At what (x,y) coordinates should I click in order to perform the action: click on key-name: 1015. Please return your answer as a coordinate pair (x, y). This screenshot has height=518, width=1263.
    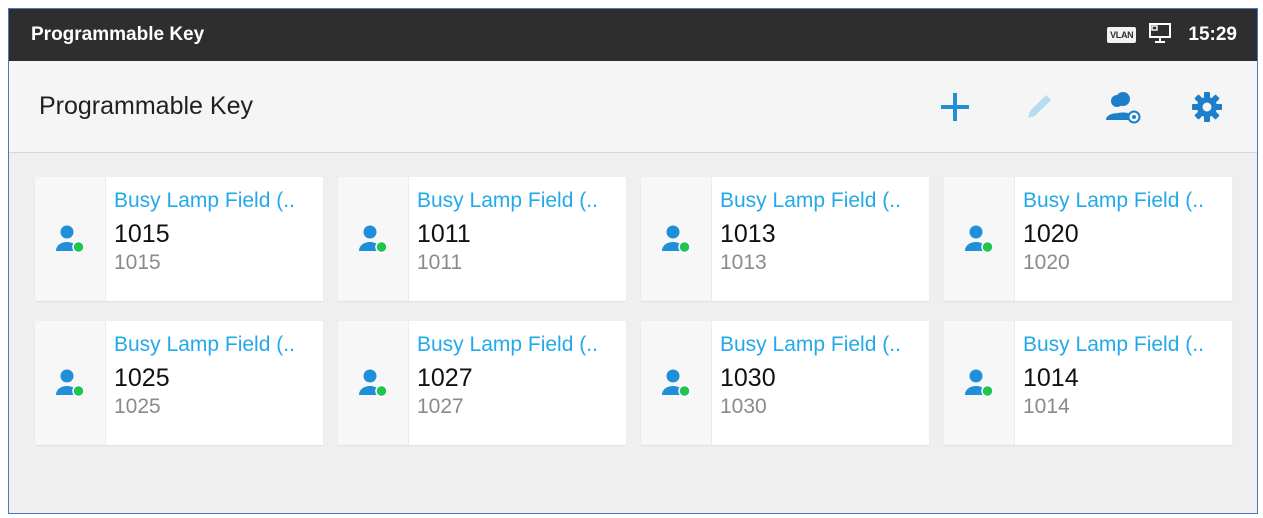
    Looking at the image, I should click on (142, 234).